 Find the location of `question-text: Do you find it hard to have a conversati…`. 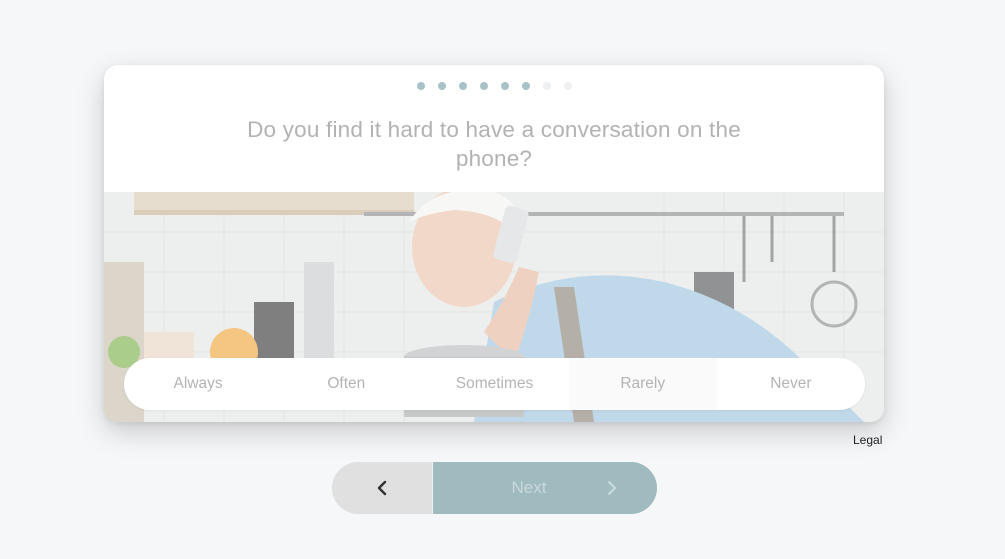

question-text: Do you find it hard to have a conversati… is located at coordinates (494, 144).